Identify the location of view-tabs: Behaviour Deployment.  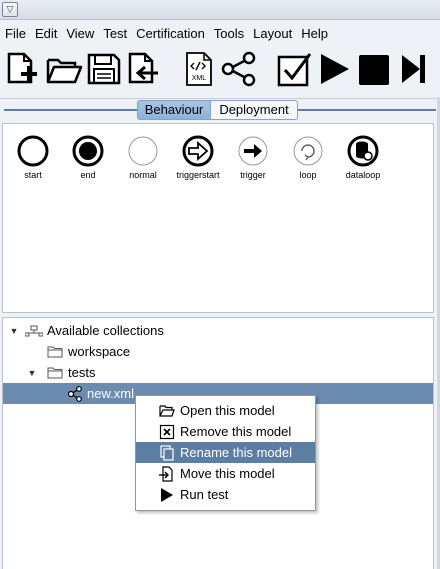
(220, 110).